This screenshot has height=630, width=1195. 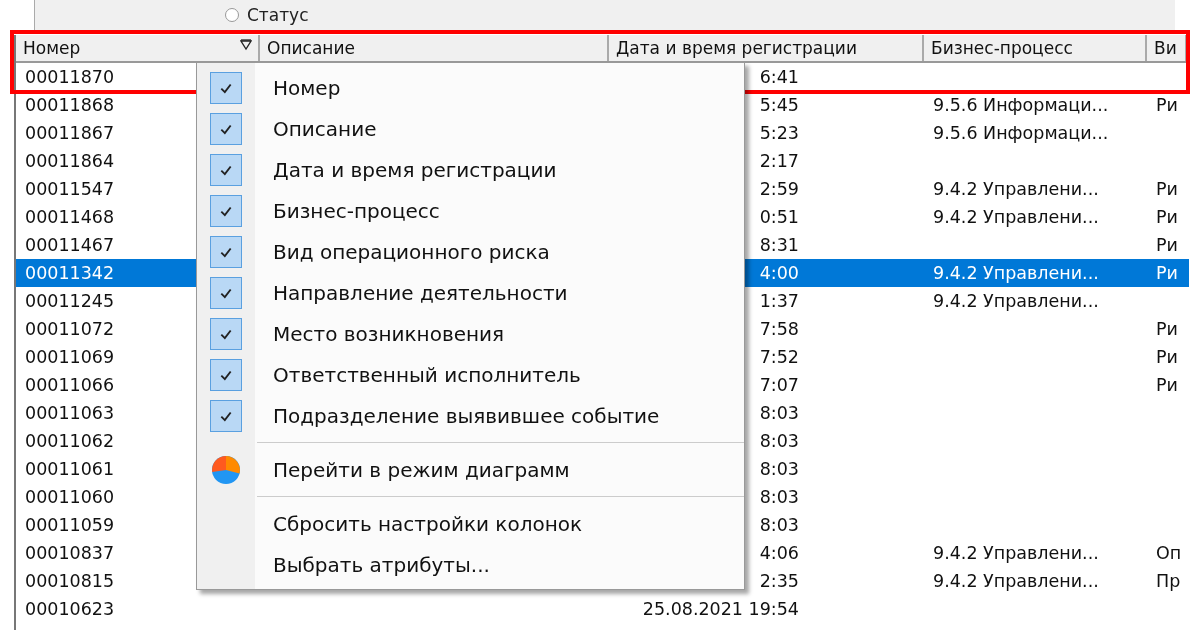 What do you see at coordinates (70, 553) in the screenshot?
I see `table-cell: 00010837` at bounding box center [70, 553].